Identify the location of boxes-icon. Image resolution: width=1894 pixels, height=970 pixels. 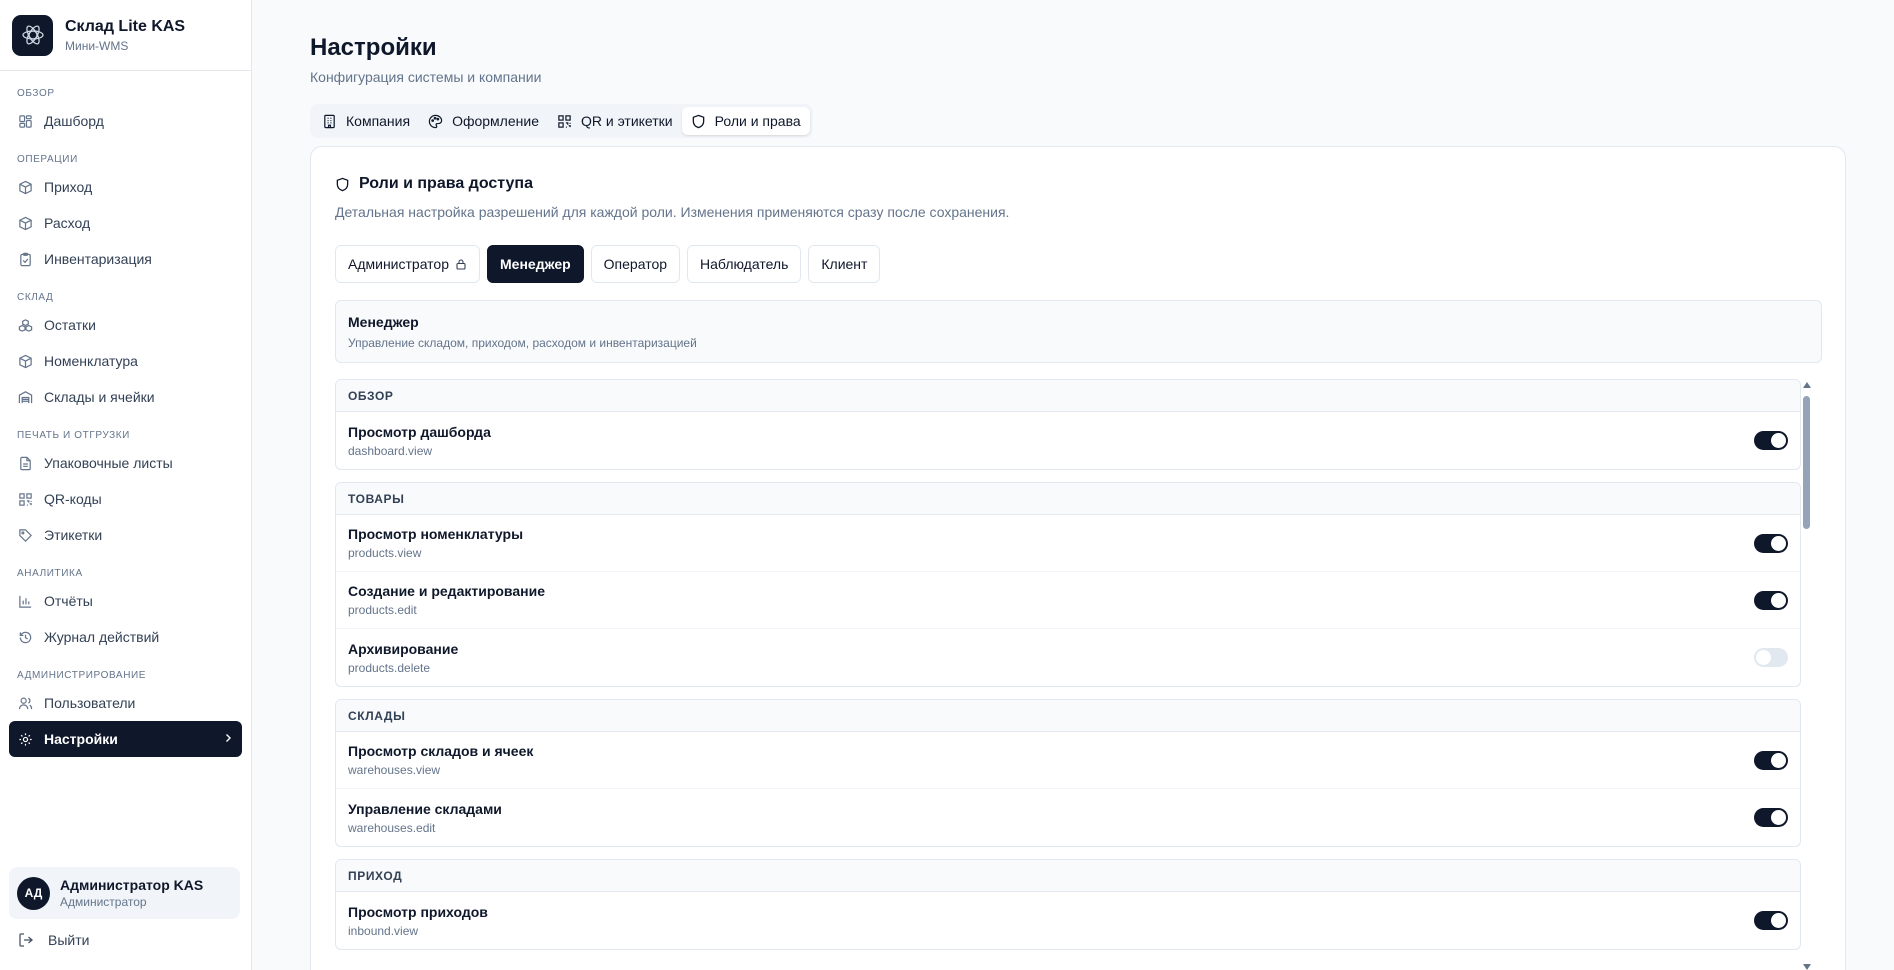
(25, 325).